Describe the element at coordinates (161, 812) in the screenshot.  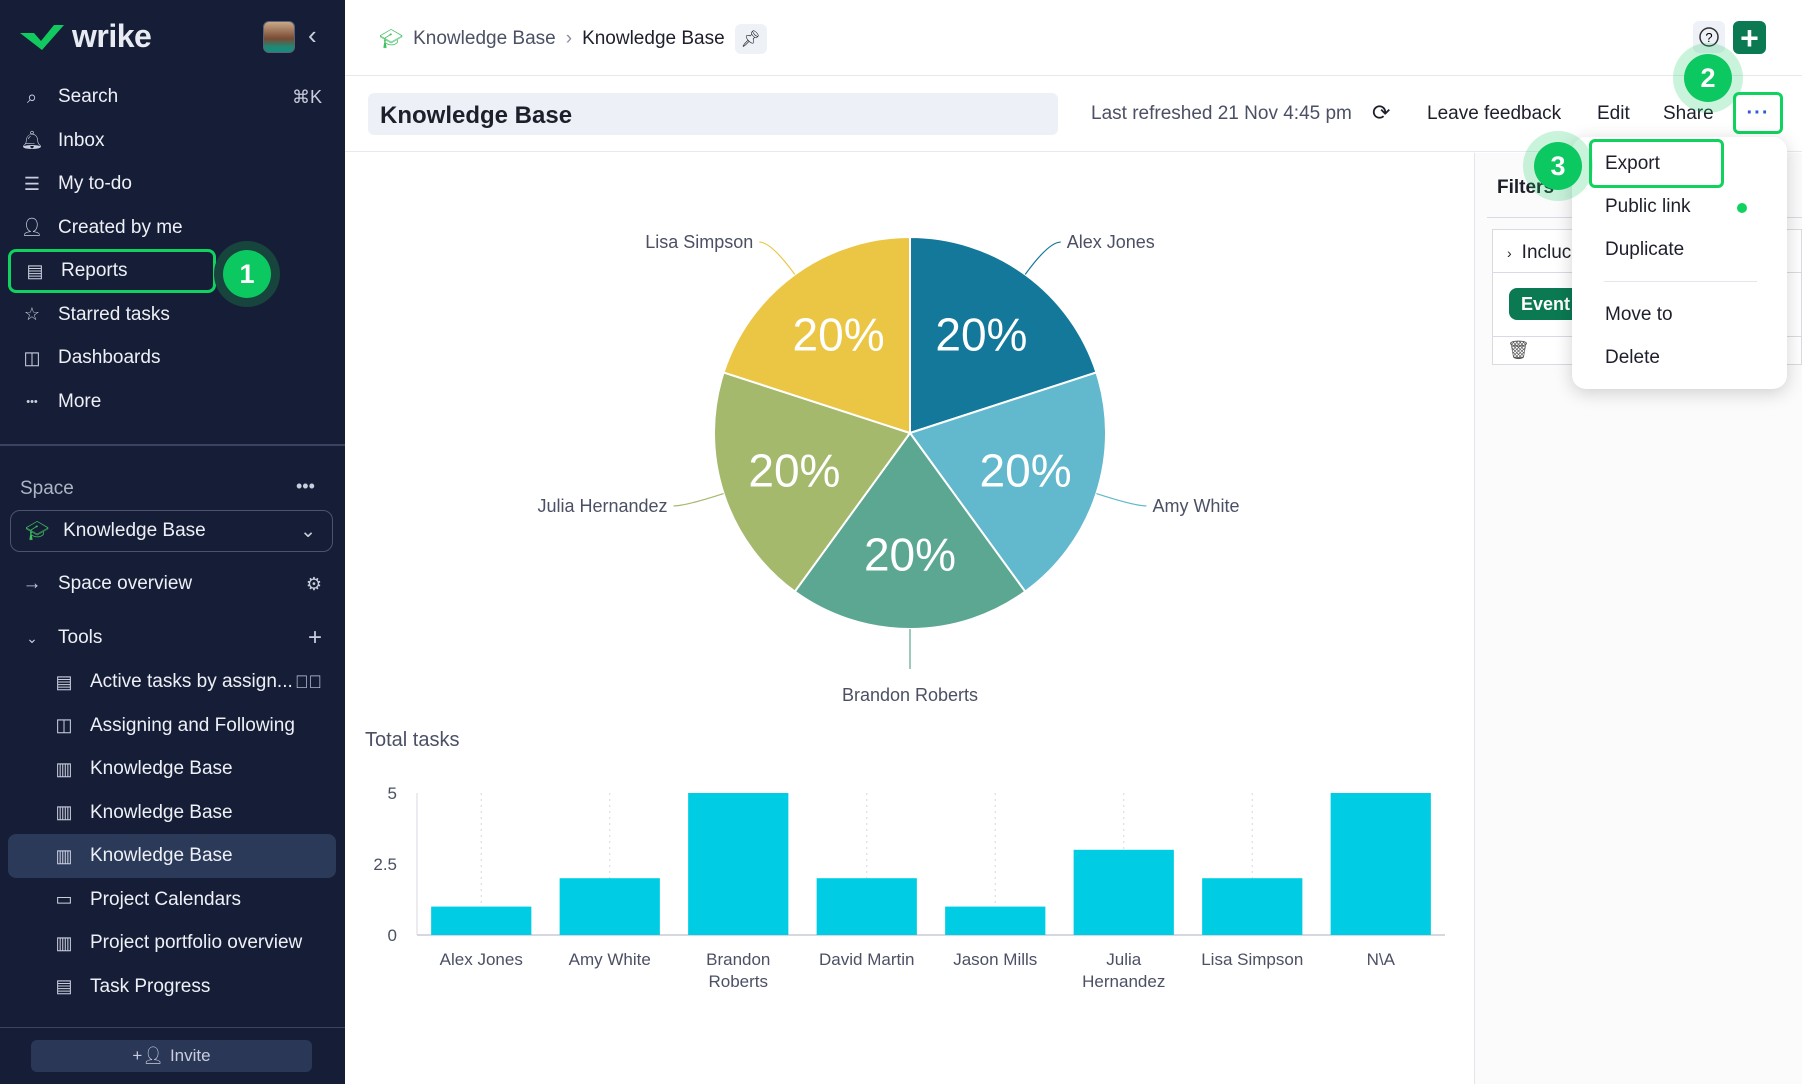
I see `tool-item-label: Knowledge Base` at that location.